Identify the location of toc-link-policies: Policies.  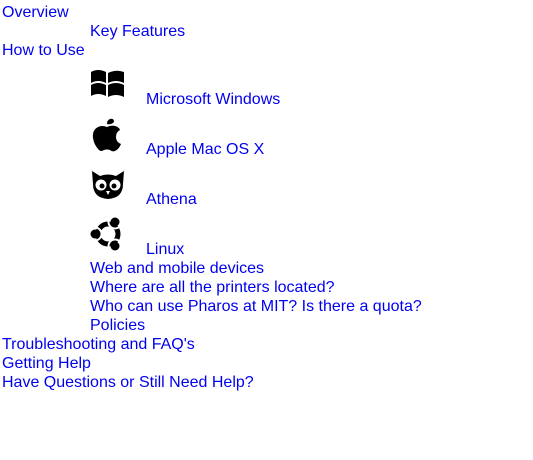
(212, 325).